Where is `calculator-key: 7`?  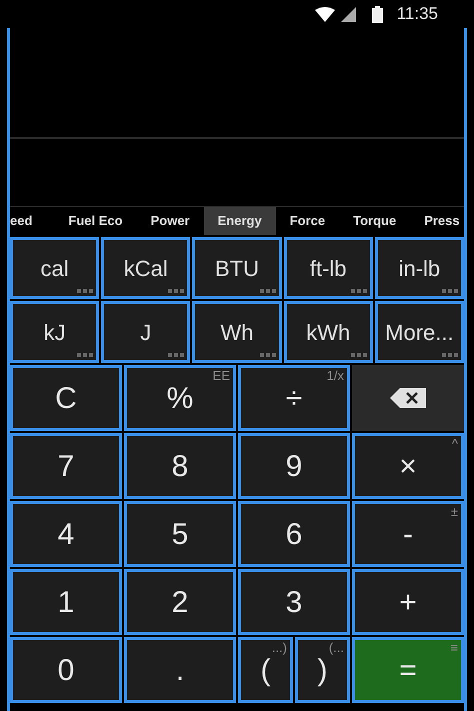
calculator-key: 7 is located at coordinates (66, 466).